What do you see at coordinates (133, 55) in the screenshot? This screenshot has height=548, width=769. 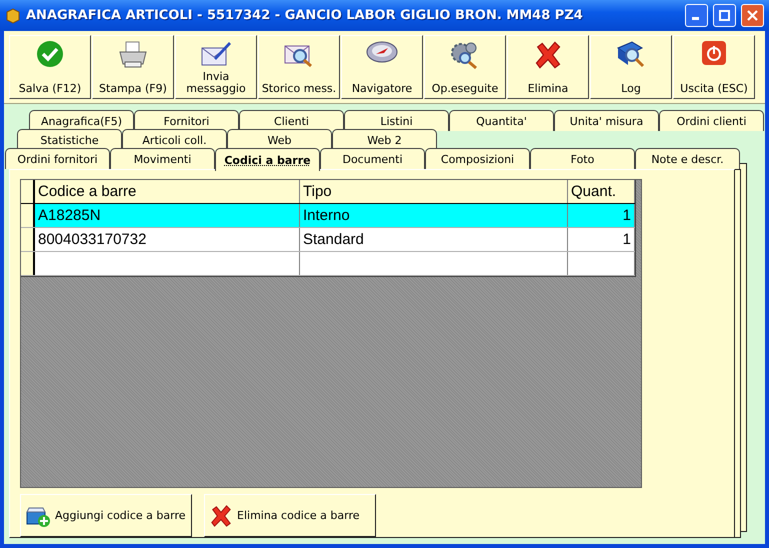 I see `printer-icon` at bounding box center [133, 55].